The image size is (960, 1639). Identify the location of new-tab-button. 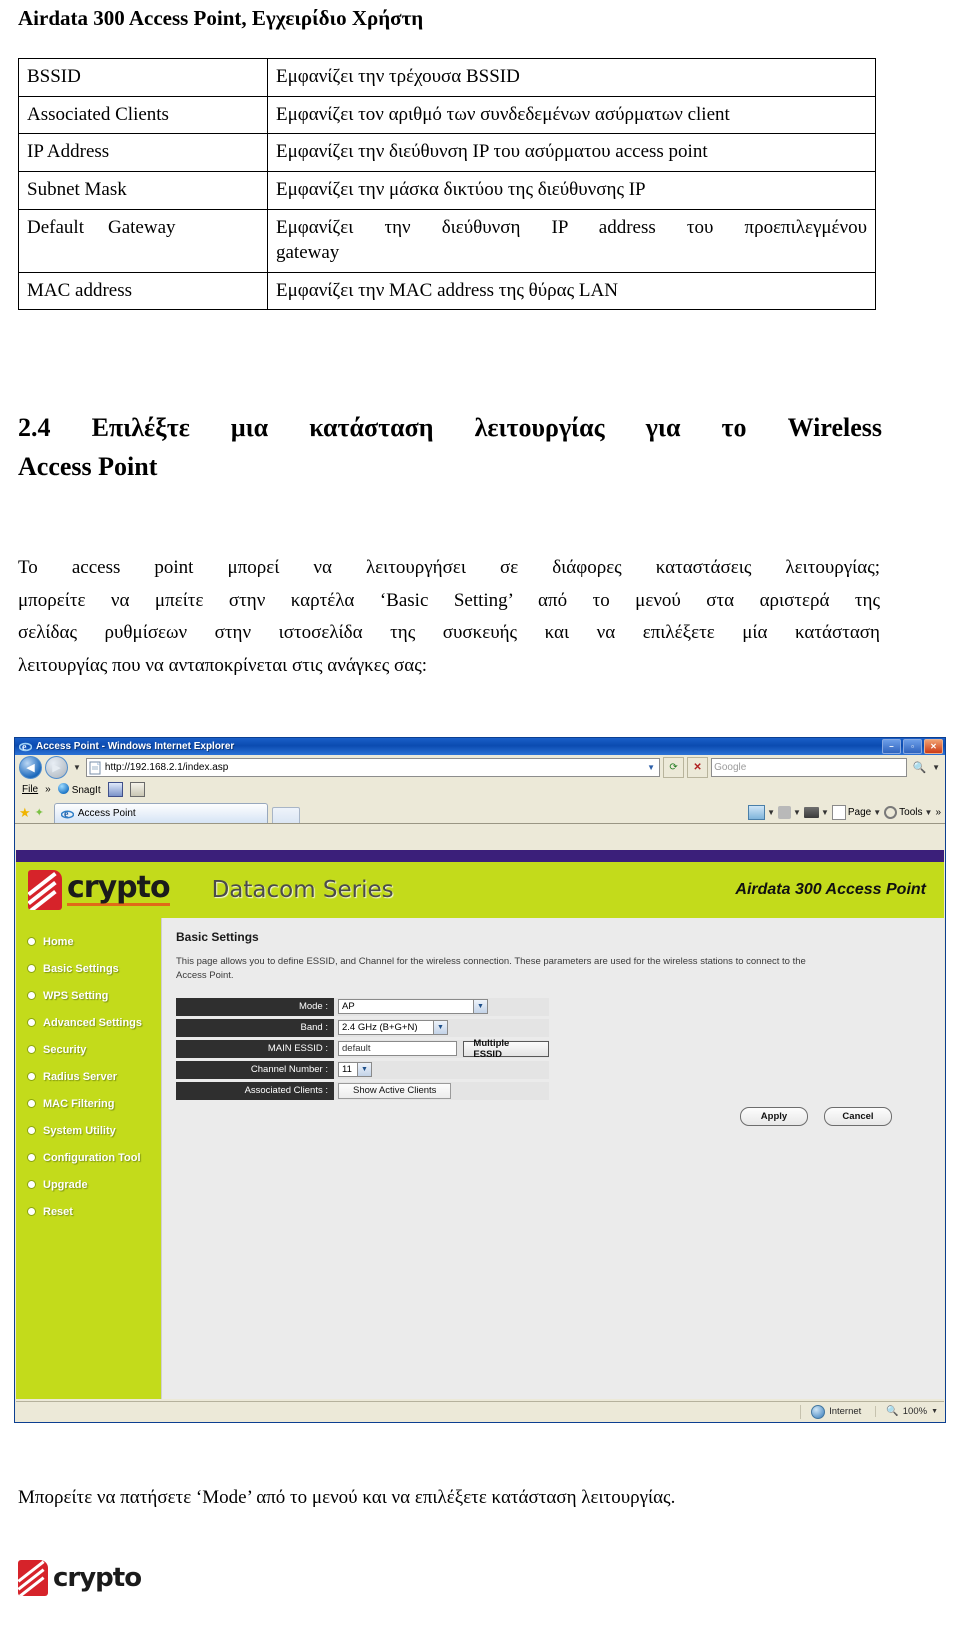
(285, 815).